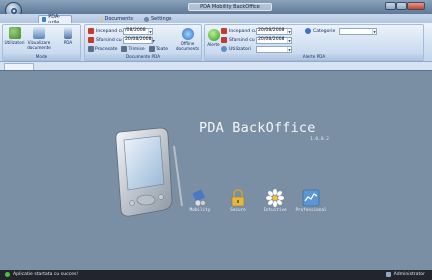  What do you see at coordinates (146, 19) in the screenshot?
I see `settings-icon` at bounding box center [146, 19].